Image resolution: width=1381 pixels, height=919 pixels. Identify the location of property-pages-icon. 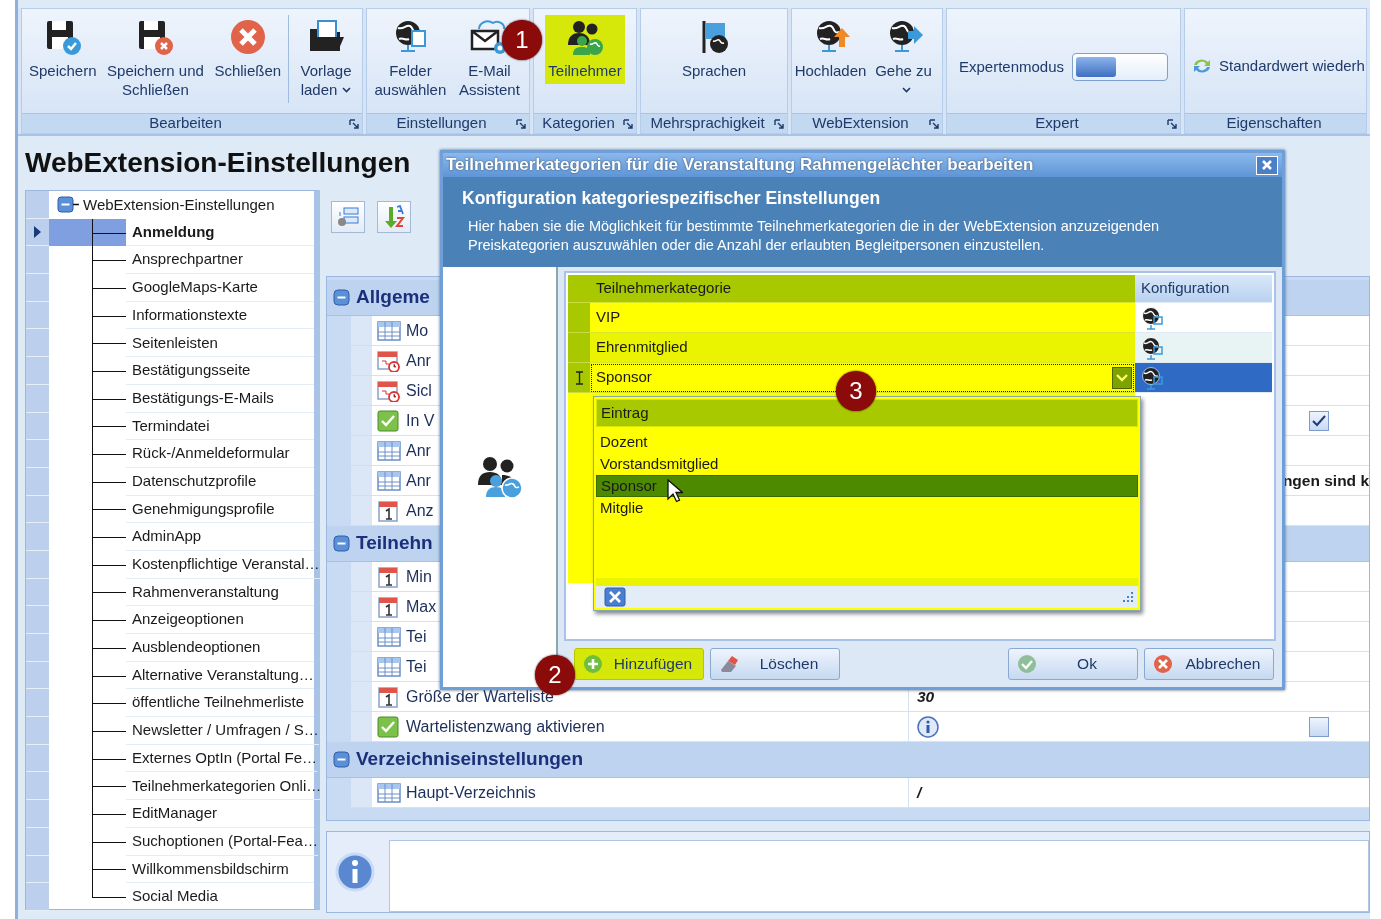
(348, 217).